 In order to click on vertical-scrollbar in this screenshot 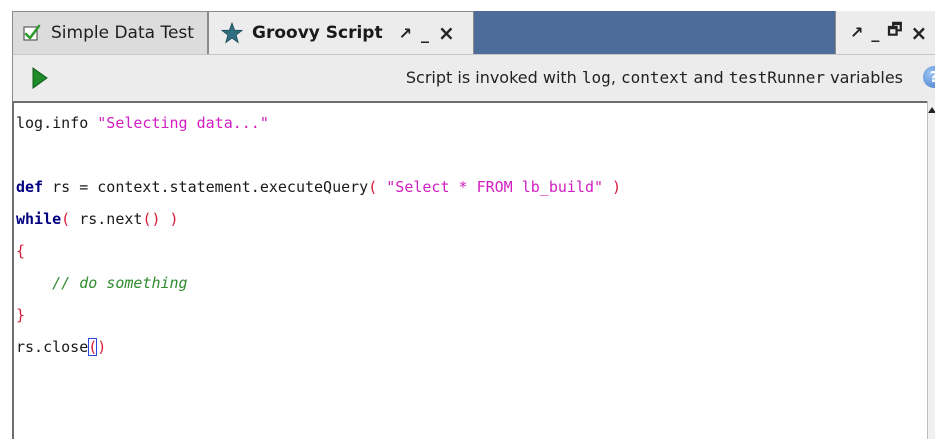, I will do `click(931, 270)`.